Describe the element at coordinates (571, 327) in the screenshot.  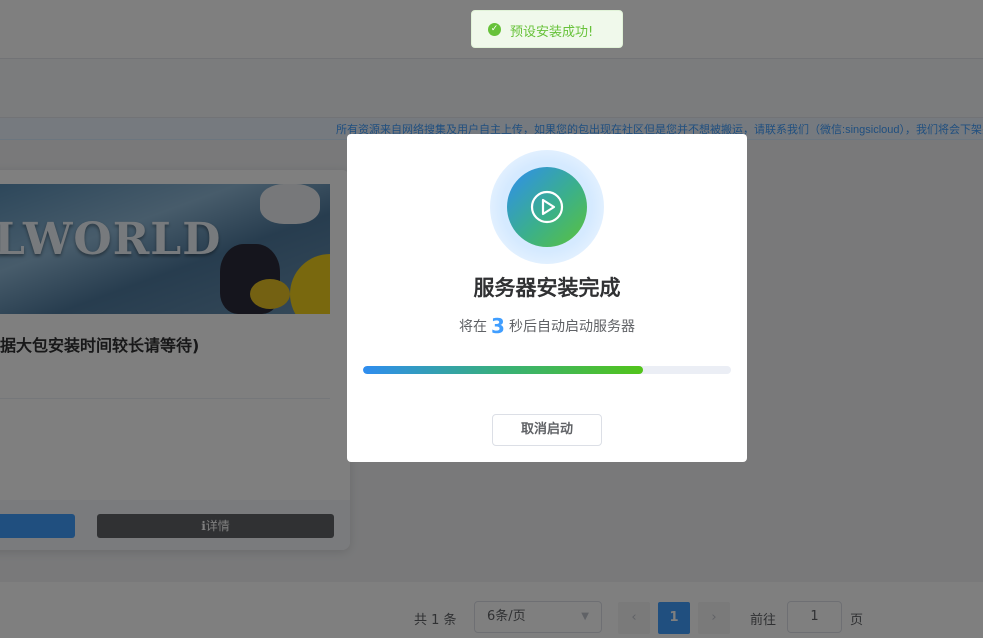
I see `countdown-suffix: 秒后自动启动服务器` at that location.